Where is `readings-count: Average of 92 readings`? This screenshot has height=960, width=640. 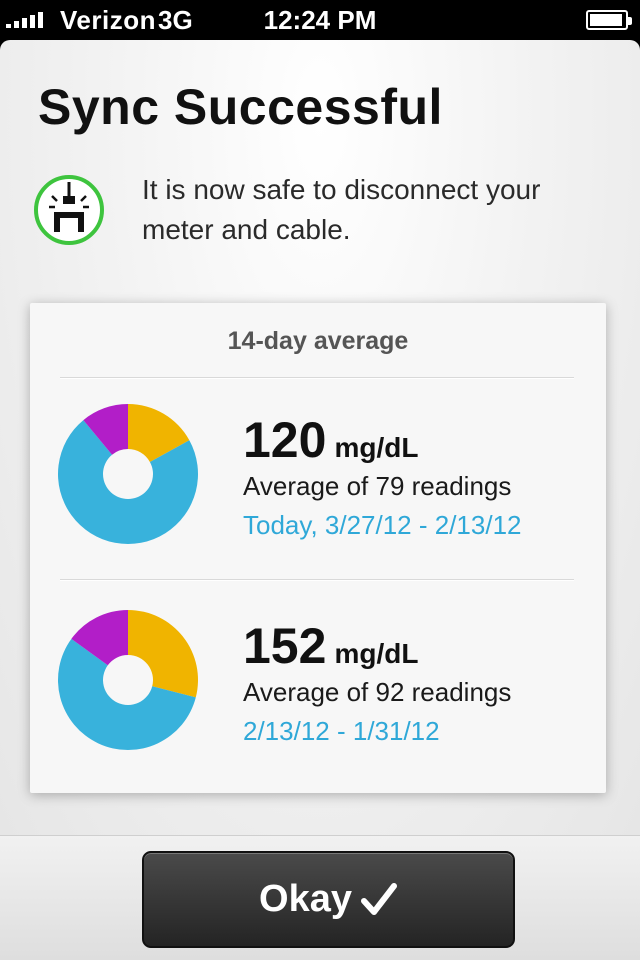
readings-count: Average of 92 readings is located at coordinates (377, 692).